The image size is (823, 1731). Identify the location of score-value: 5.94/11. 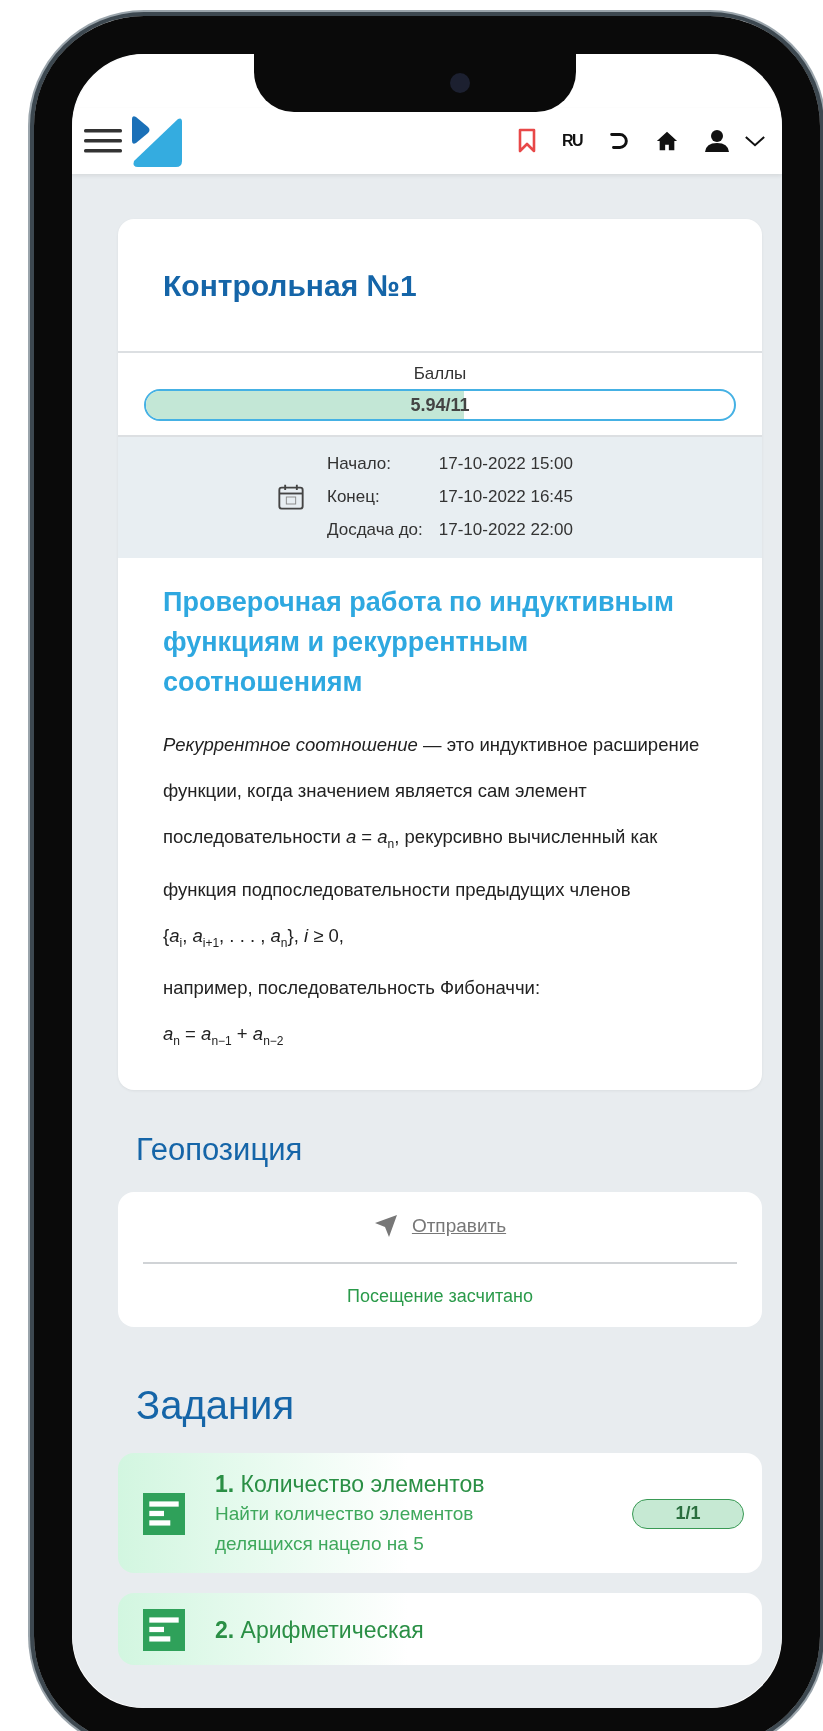
(440, 405).